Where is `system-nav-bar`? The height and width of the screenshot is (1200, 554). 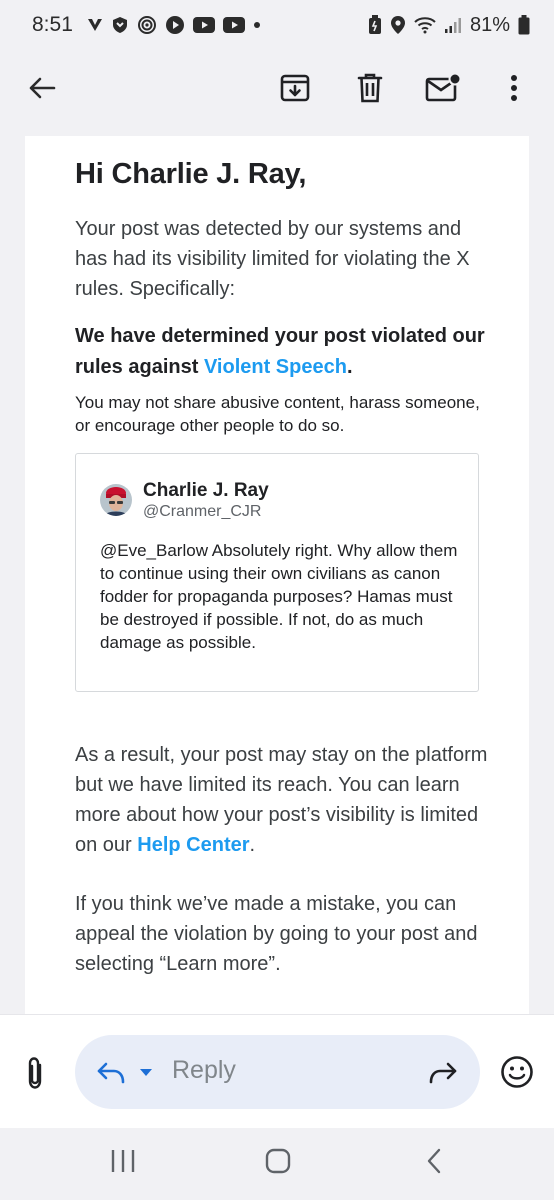
system-nav-bar is located at coordinates (277, 1164).